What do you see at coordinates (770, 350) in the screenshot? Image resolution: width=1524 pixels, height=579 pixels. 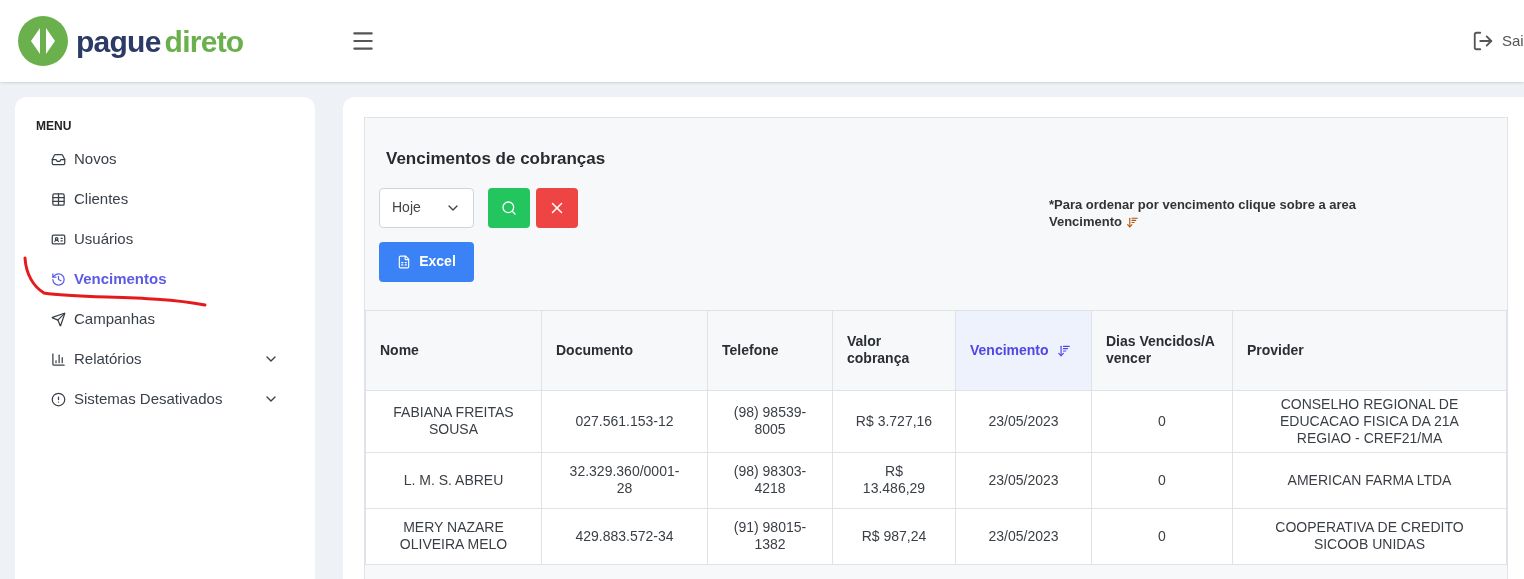 I see `column-header: Telefone` at bounding box center [770, 350].